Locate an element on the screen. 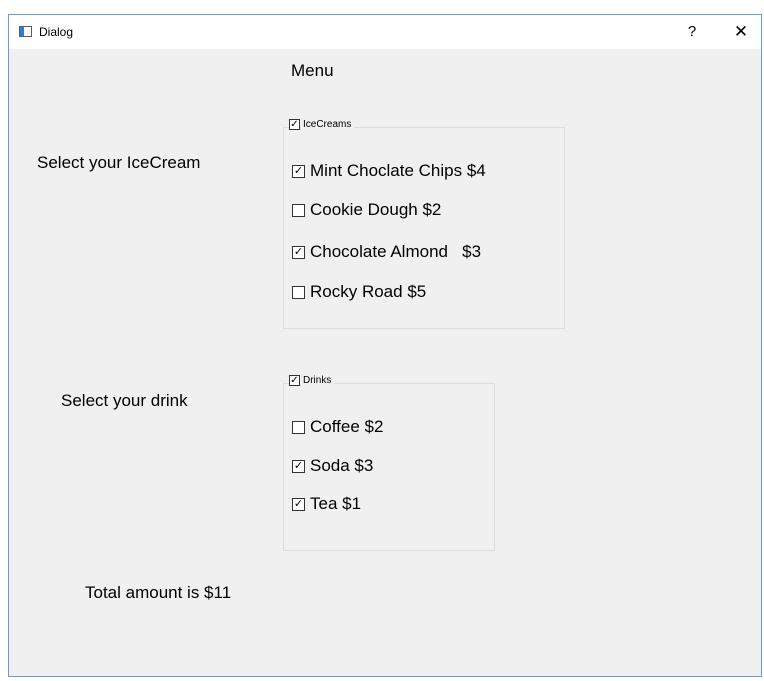  option-label: Cookie Dough $2 is located at coordinates (376, 209).